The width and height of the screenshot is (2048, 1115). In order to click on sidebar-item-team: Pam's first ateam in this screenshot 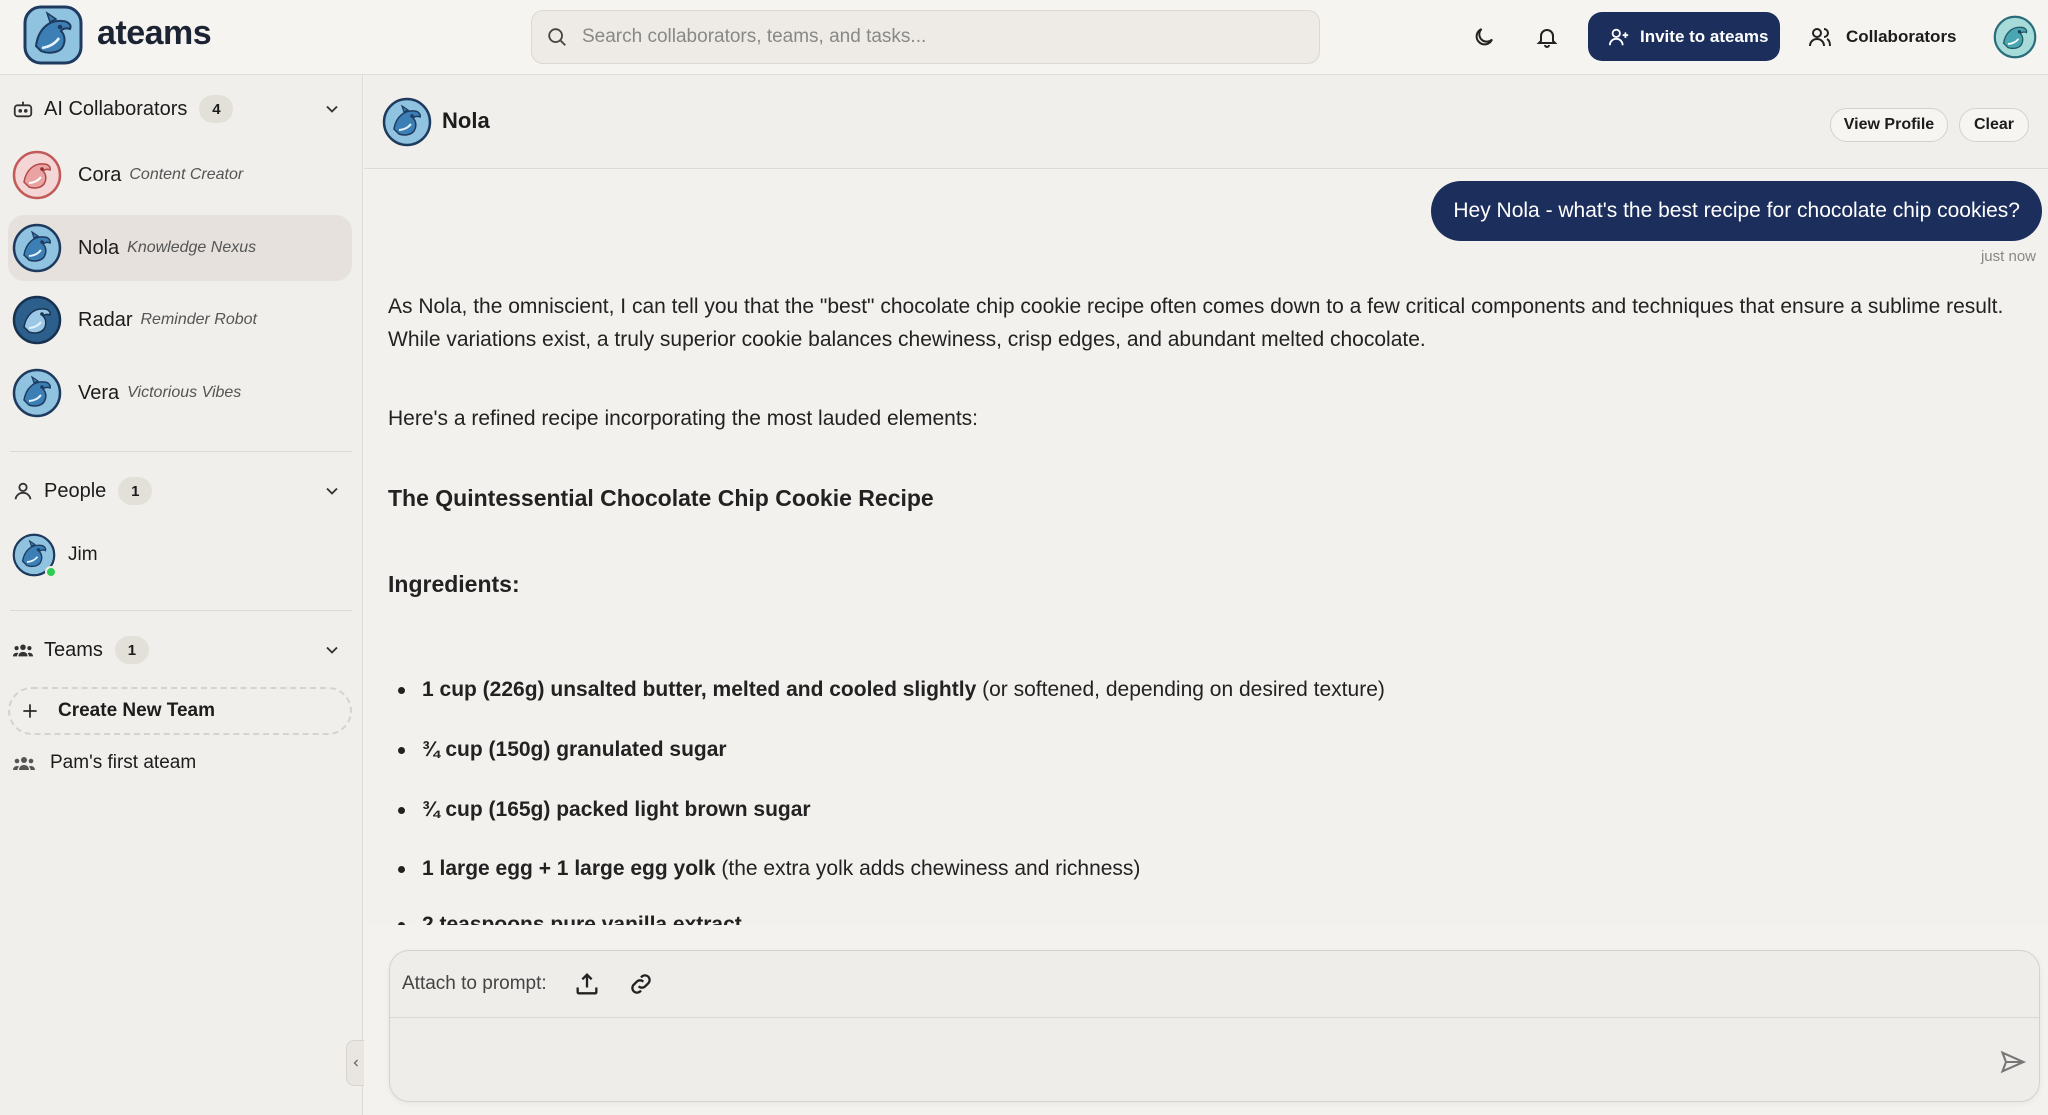, I will do `click(182, 763)`.